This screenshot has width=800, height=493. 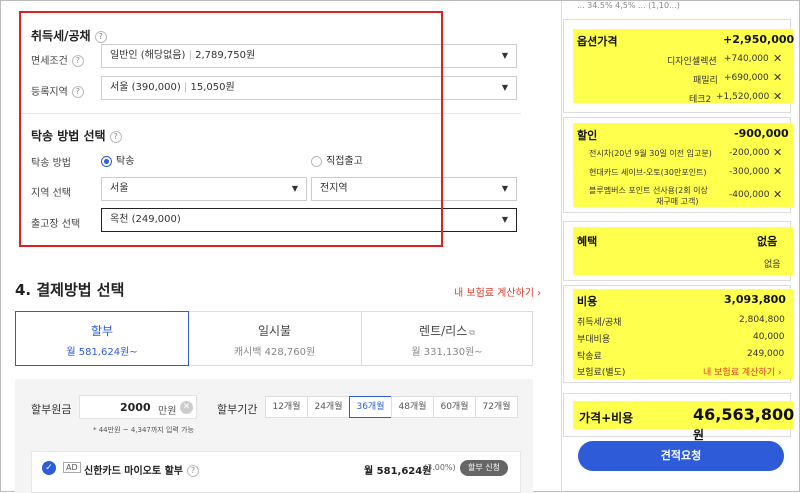 What do you see at coordinates (746, 78) in the screenshot?
I see `option-value: +690,000` at bounding box center [746, 78].